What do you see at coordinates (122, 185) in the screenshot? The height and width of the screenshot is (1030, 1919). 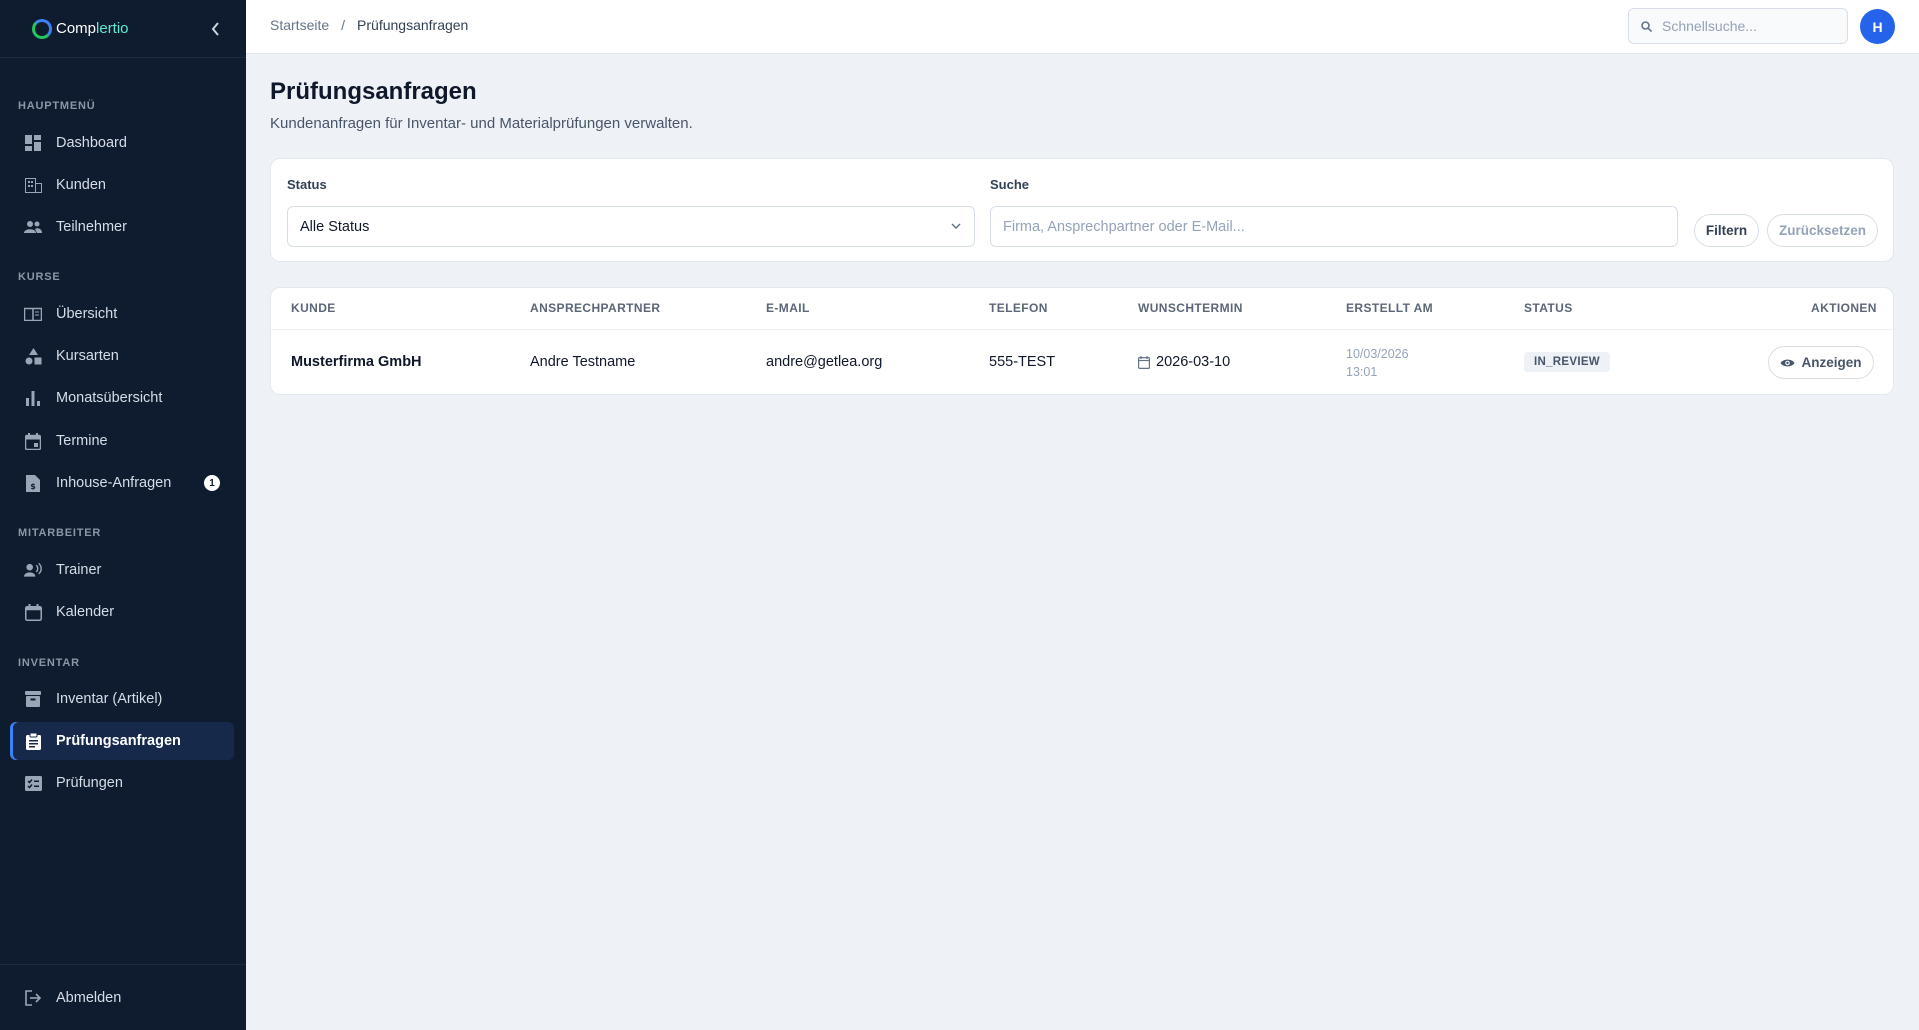 I see `sidebar-item-kunden: Kunden` at bounding box center [122, 185].